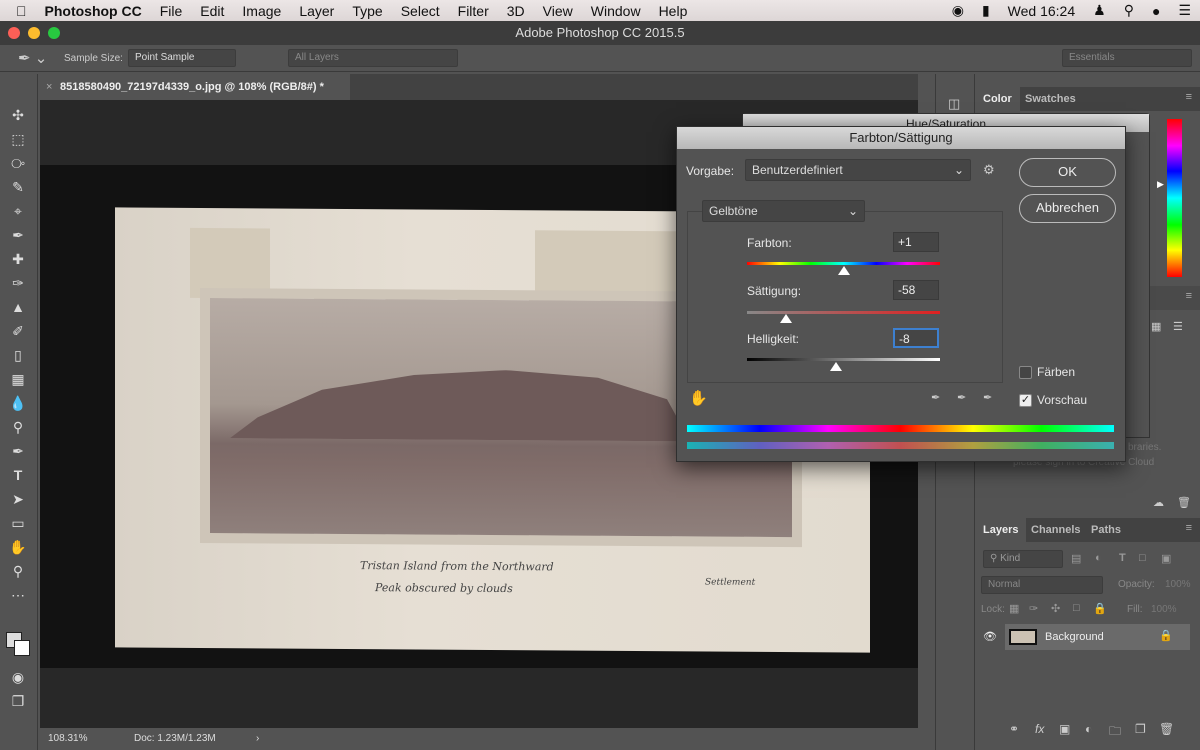  I want to click on pen-tool-icon: ✒, so click(18, 451).